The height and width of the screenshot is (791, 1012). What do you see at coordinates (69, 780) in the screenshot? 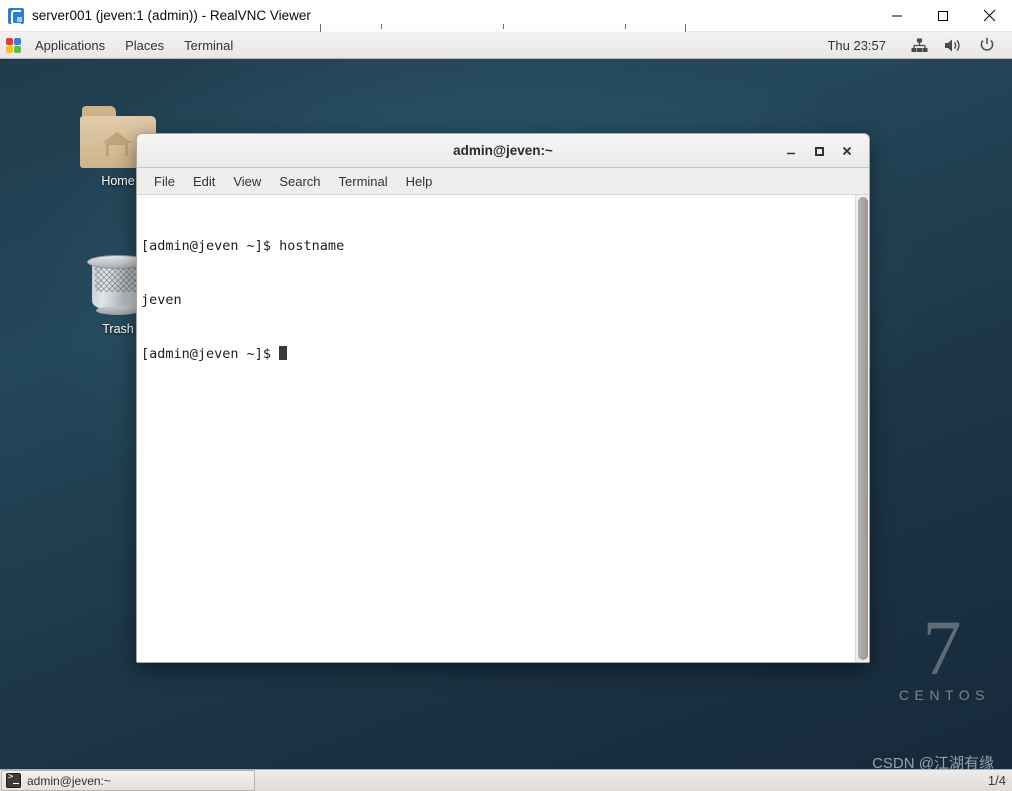
I see `taskbar-window-label: admin@jeven:~` at bounding box center [69, 780].